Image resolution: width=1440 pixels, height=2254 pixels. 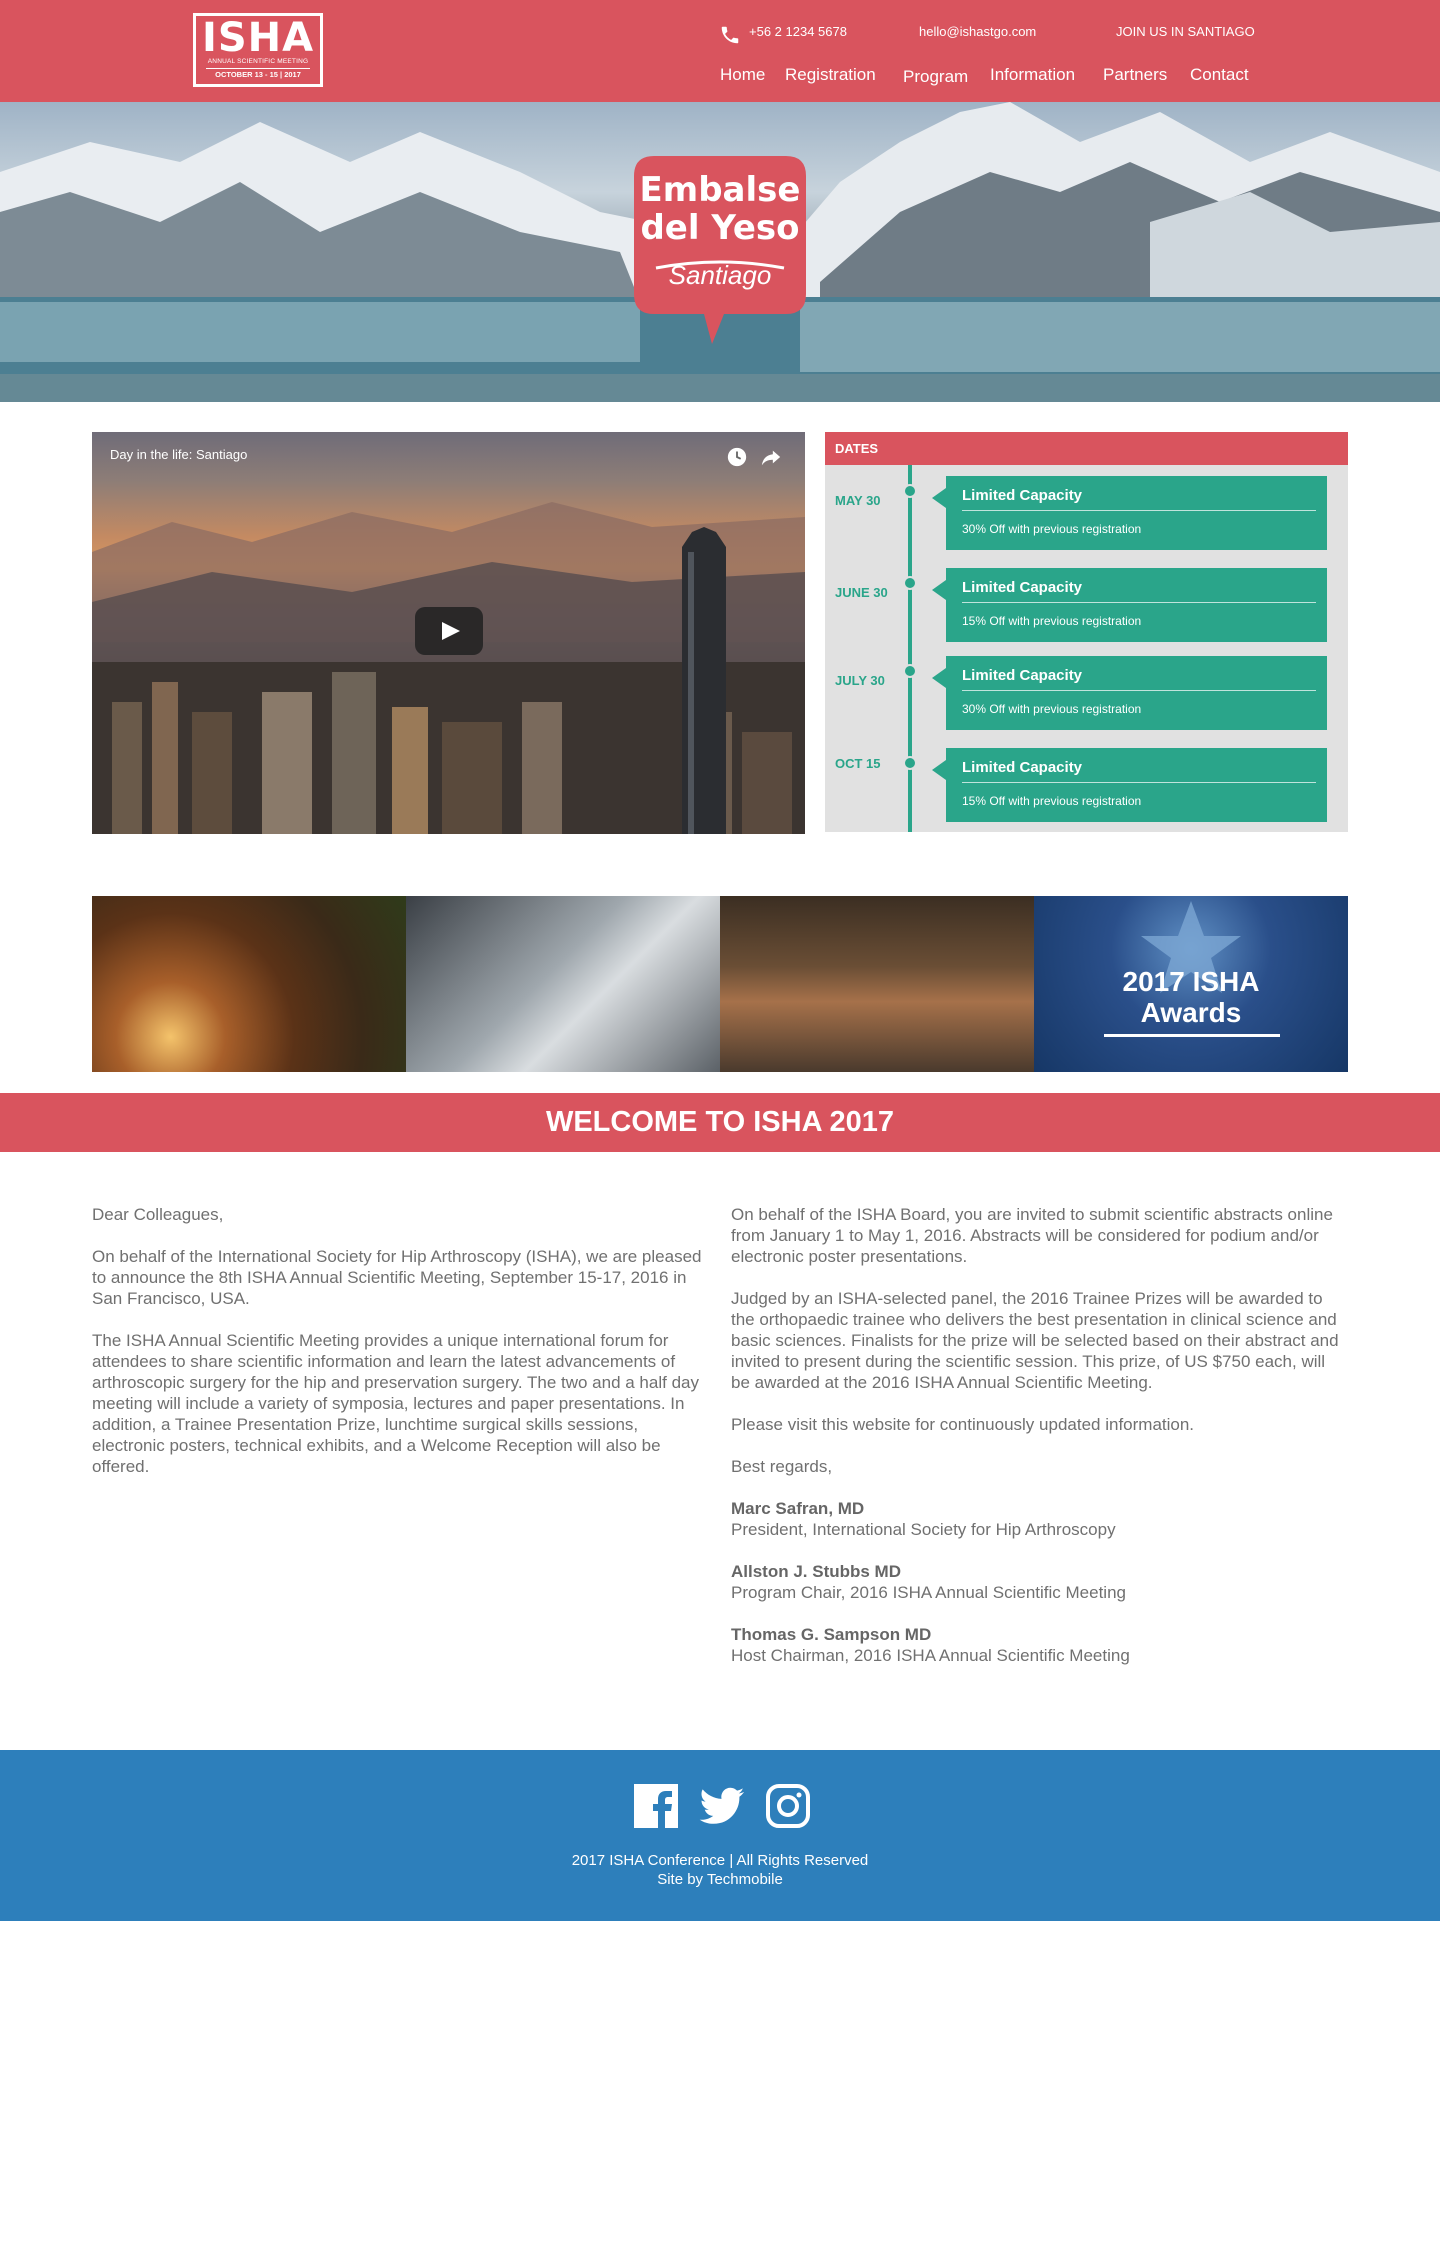 I want to click on hero-banner: Embalse del Yeso Santiago, so click(x=720, y=252).